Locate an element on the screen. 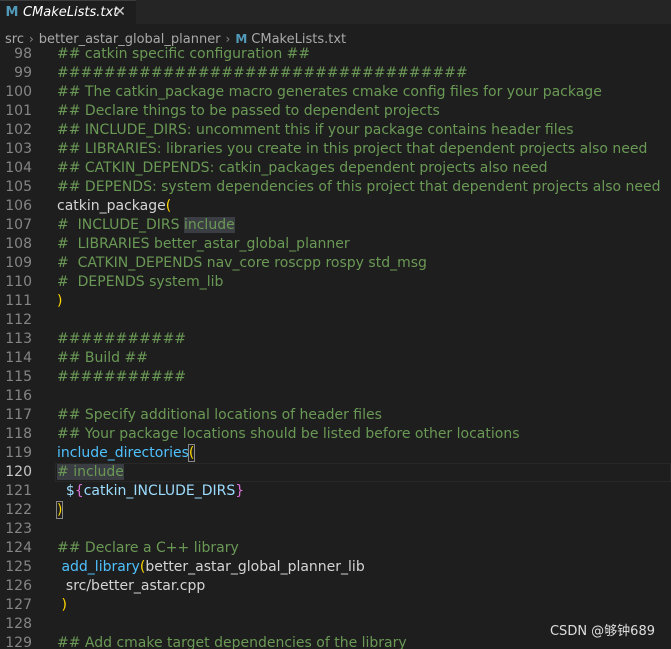  code-text: ## Build ## is located at coordinates (102, 358).